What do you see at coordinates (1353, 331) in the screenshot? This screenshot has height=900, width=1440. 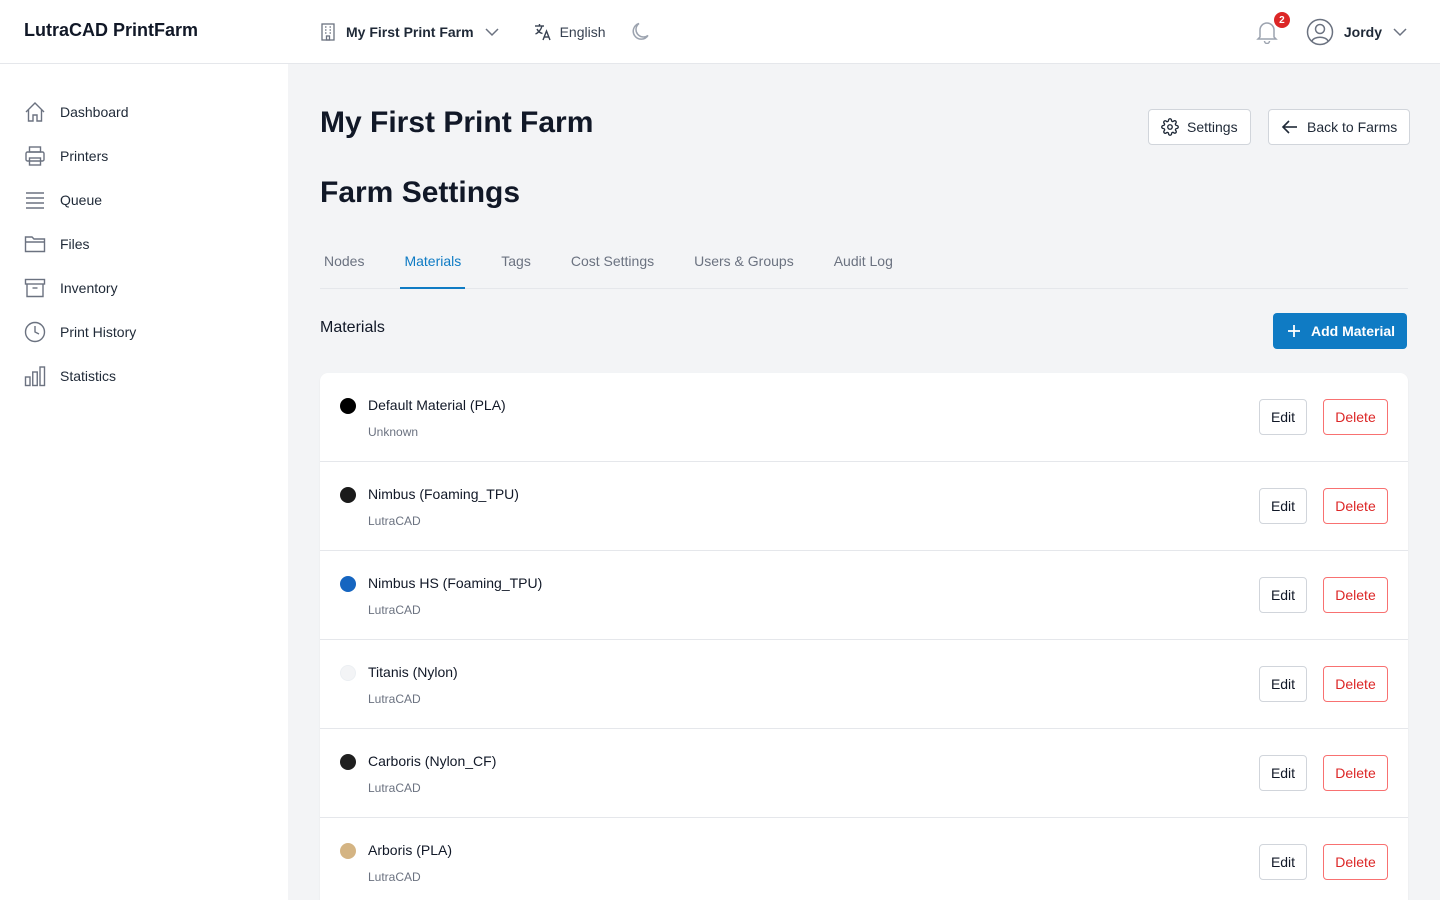 I see `add-material-label: Add Material` at bounding box center [1353, 331].